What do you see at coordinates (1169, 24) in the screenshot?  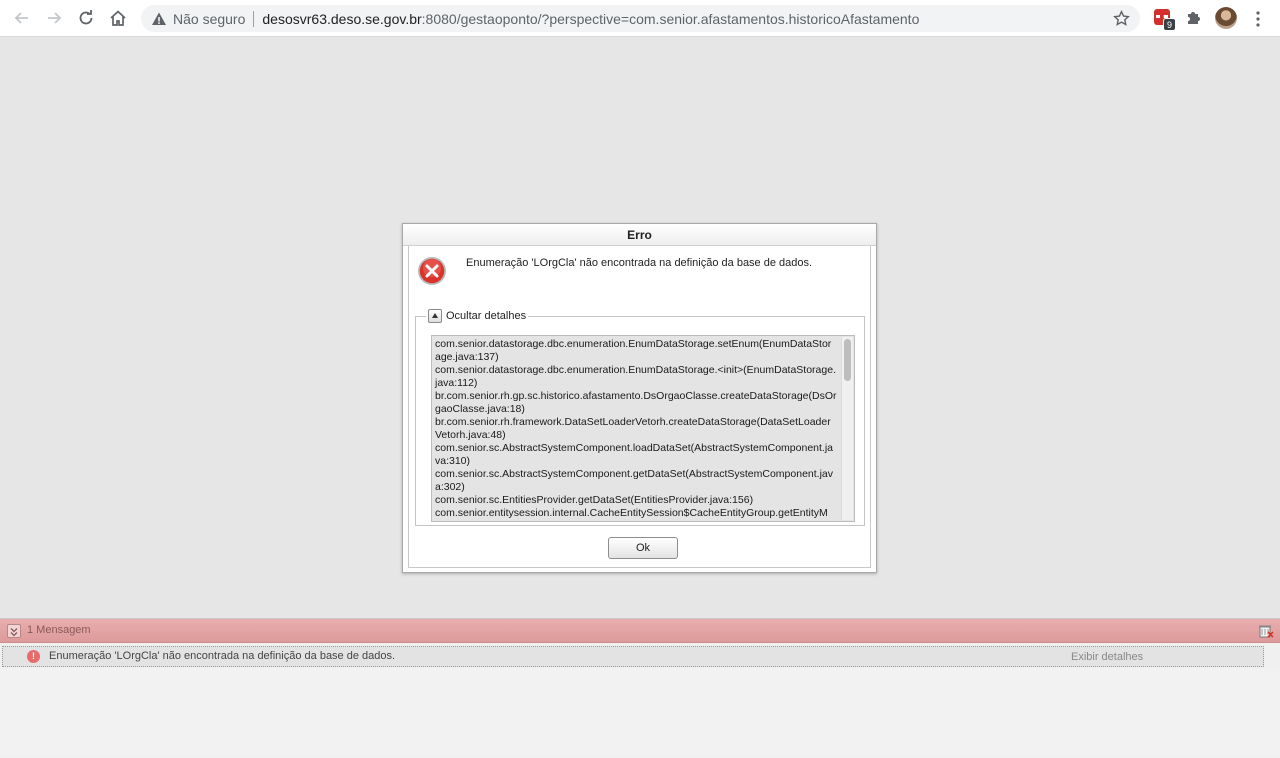 I see `extension-badge-count: 9` at bounding box center [1169, 24].